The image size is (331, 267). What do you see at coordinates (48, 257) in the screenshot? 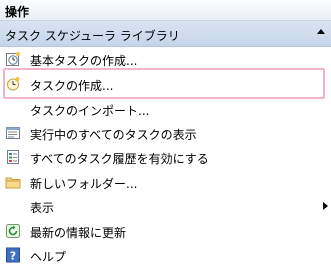
I see `menu-item-label: ヘルプ` at bounding box center [48, 257].